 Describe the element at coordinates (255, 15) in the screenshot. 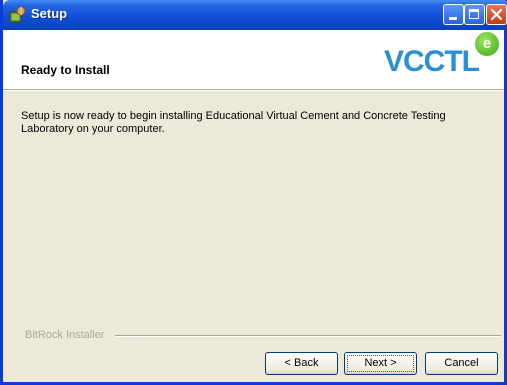

I see `title-bar: Setup` at that location.